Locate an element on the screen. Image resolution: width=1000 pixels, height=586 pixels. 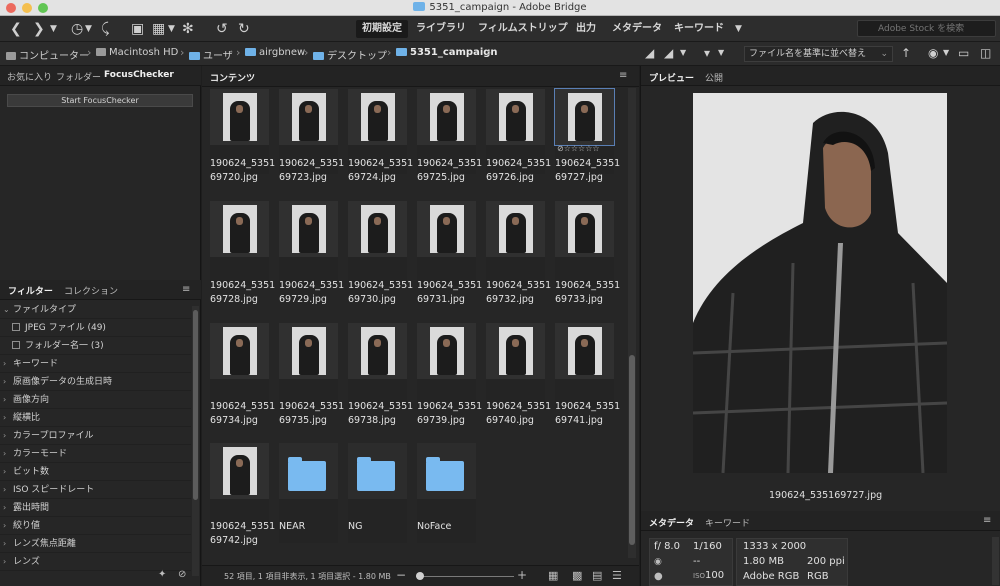
filter-category: › 原画像データの生成日時 is located at coordinates (95, 382).